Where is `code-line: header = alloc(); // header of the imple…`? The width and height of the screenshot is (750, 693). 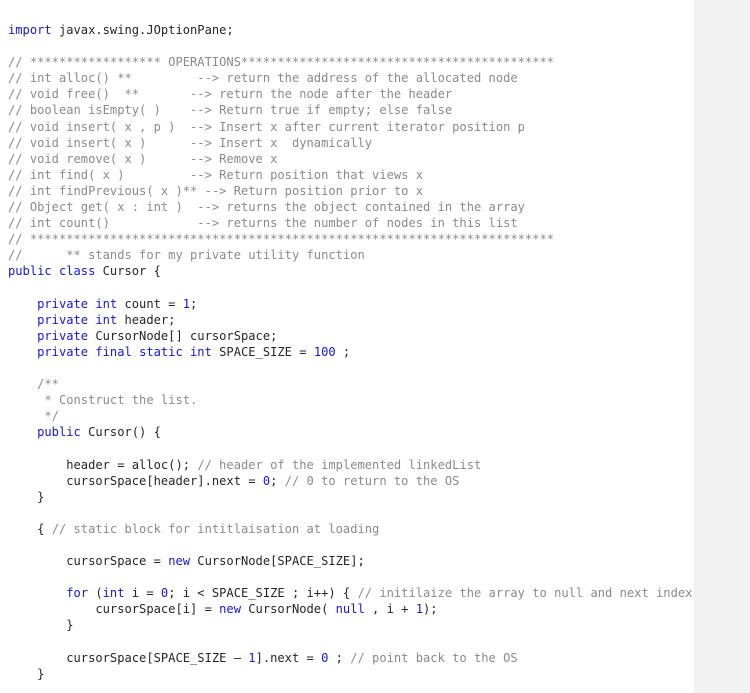 code-line: header = alloc(); // header of the imple… is located at coordinates (379, 465).